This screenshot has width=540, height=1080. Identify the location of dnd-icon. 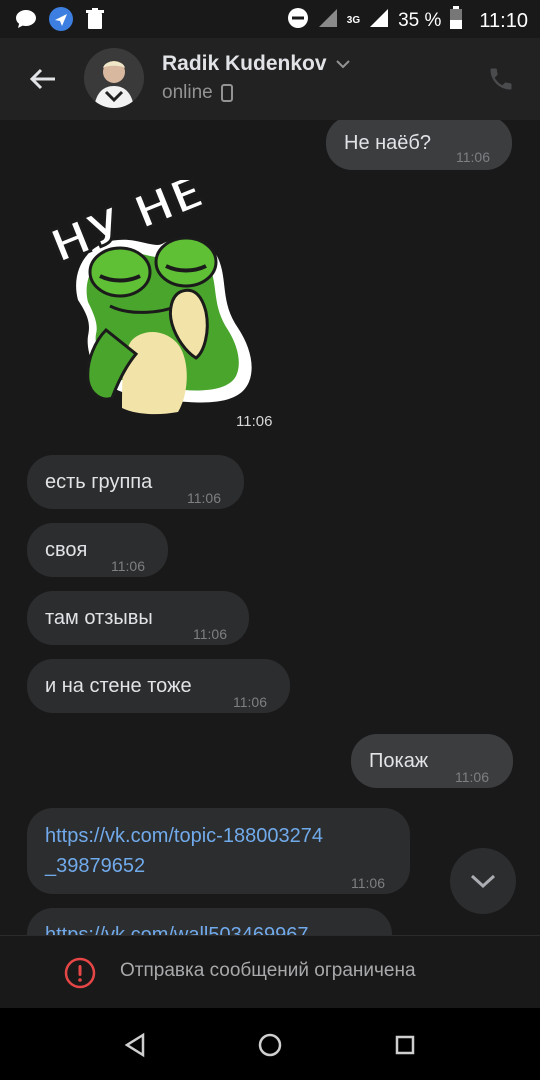
(298, 21).